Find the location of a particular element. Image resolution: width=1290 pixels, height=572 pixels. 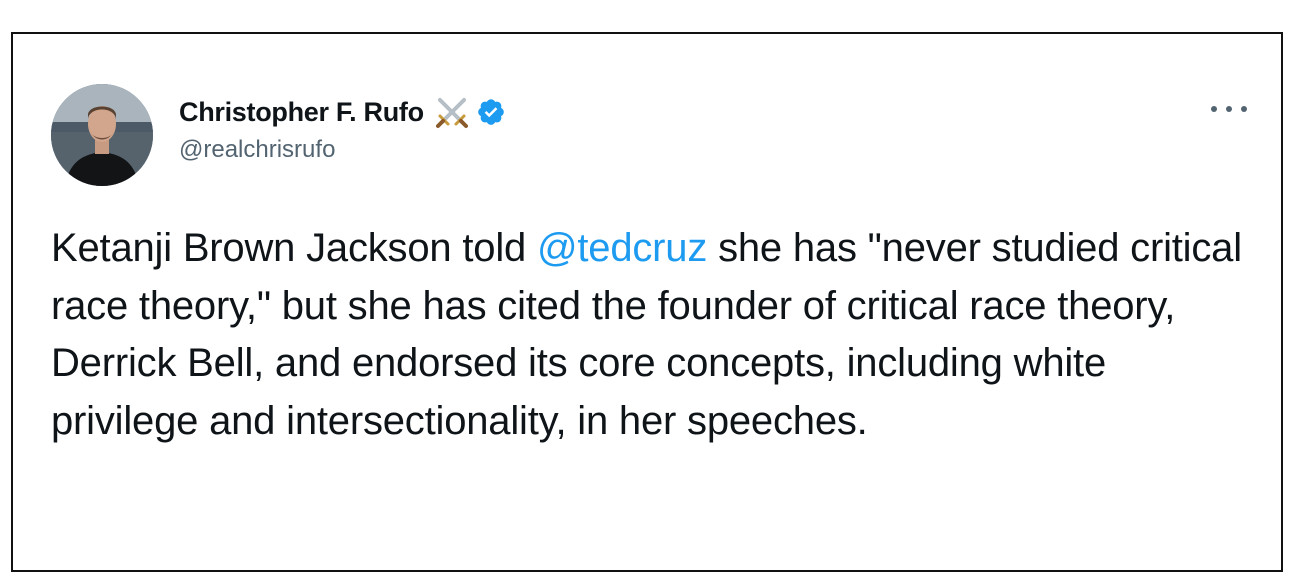

crossed-swords-icon is located at coordinates (451, 113).